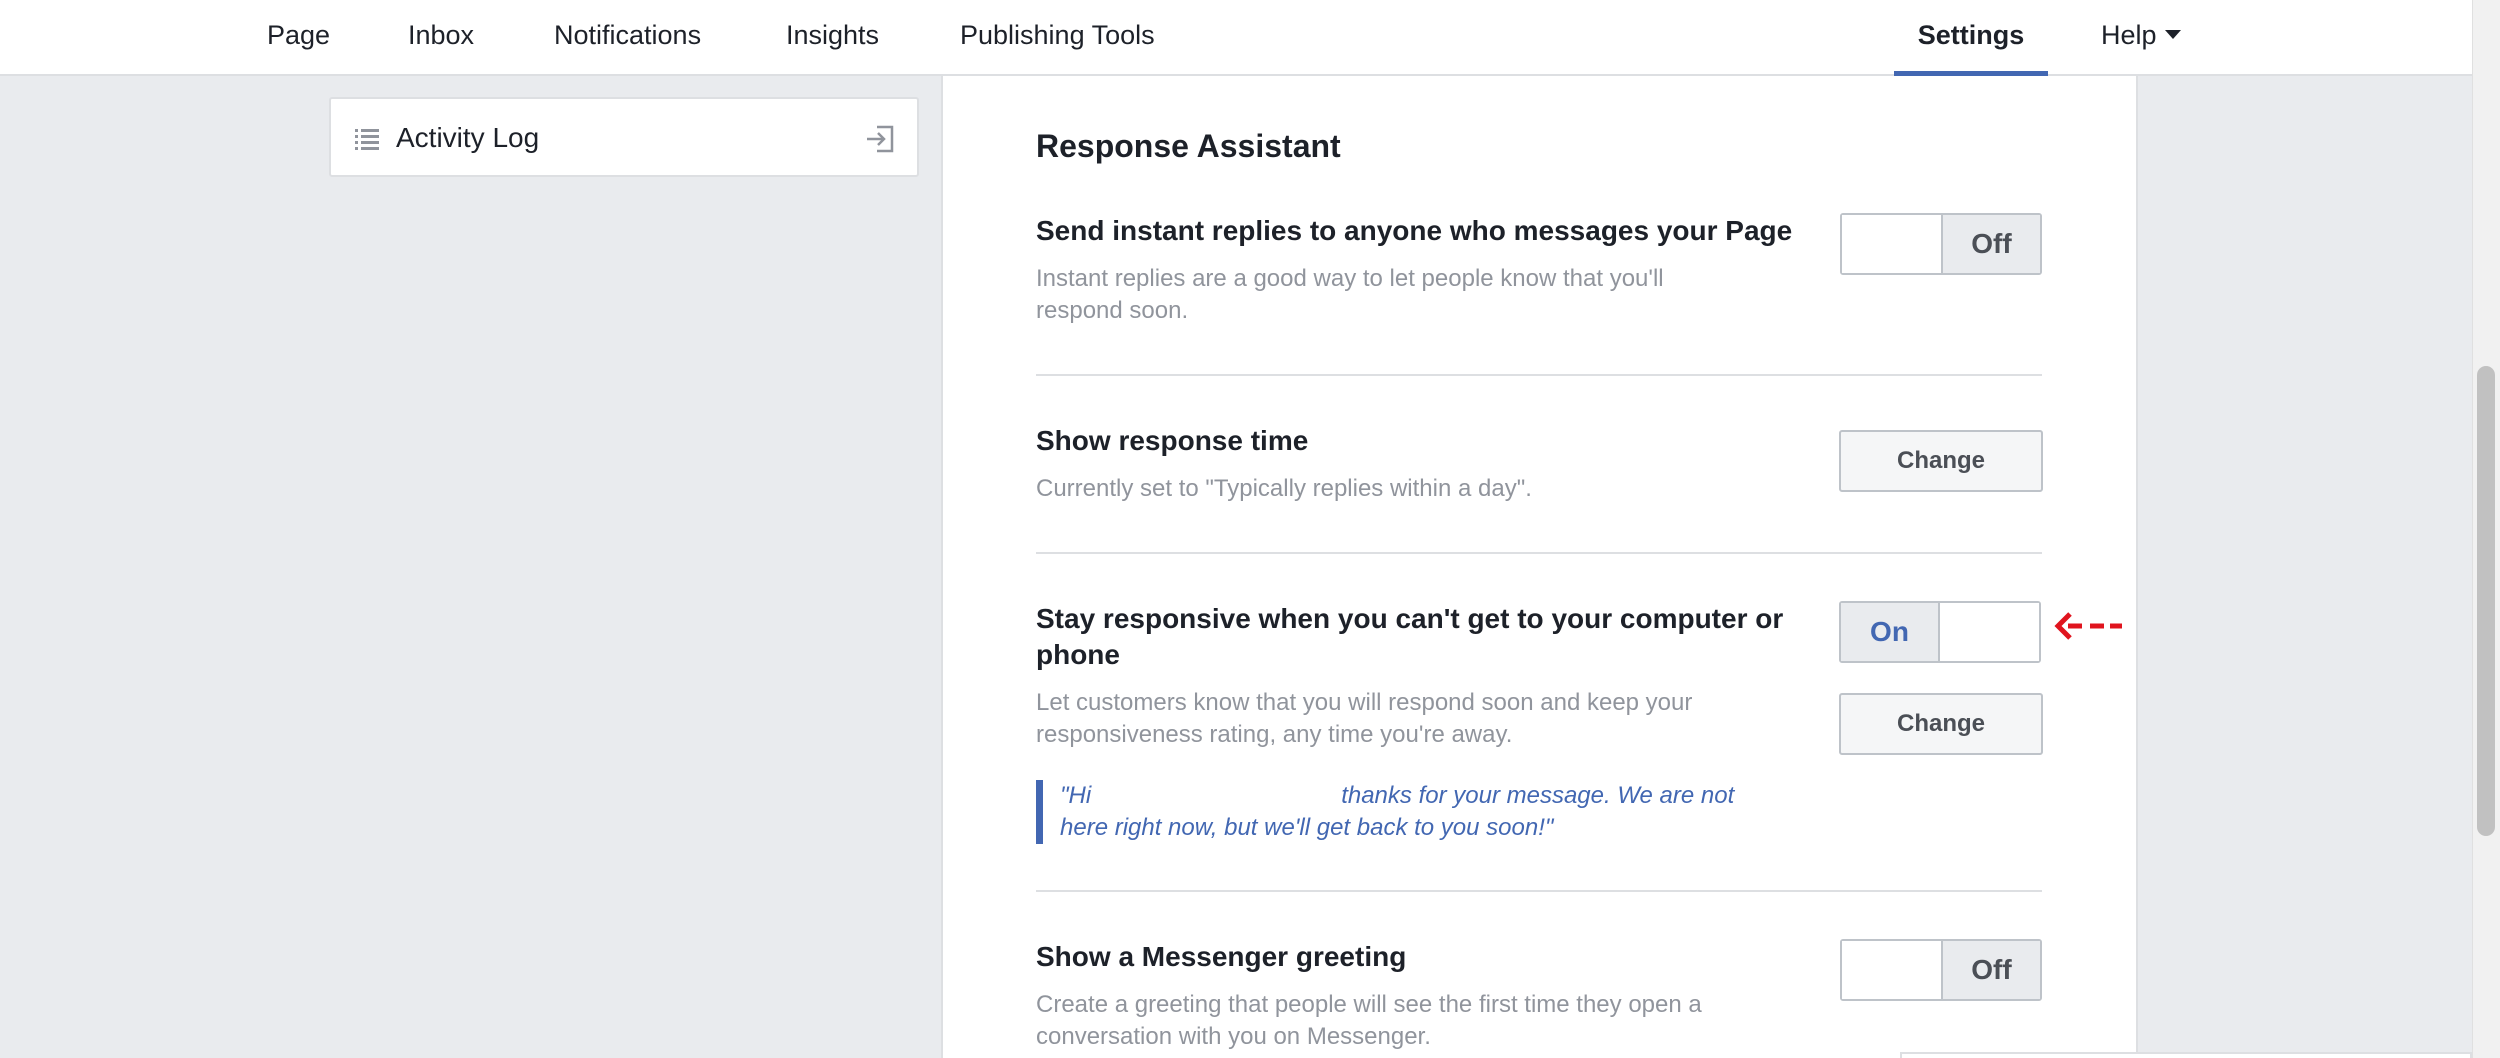  What do you see at coordinates (468, 137) in the screenshot?
I see `sidebar-item-label: Activity Log` at bounding box center [468, 137].